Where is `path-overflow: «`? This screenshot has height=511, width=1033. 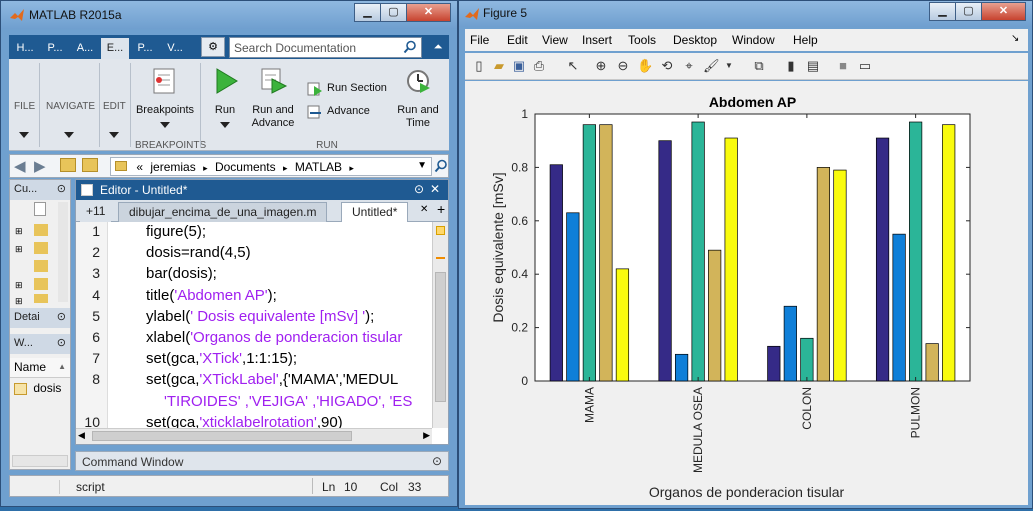 path-overflow: « is located at coordinates (139, 167).